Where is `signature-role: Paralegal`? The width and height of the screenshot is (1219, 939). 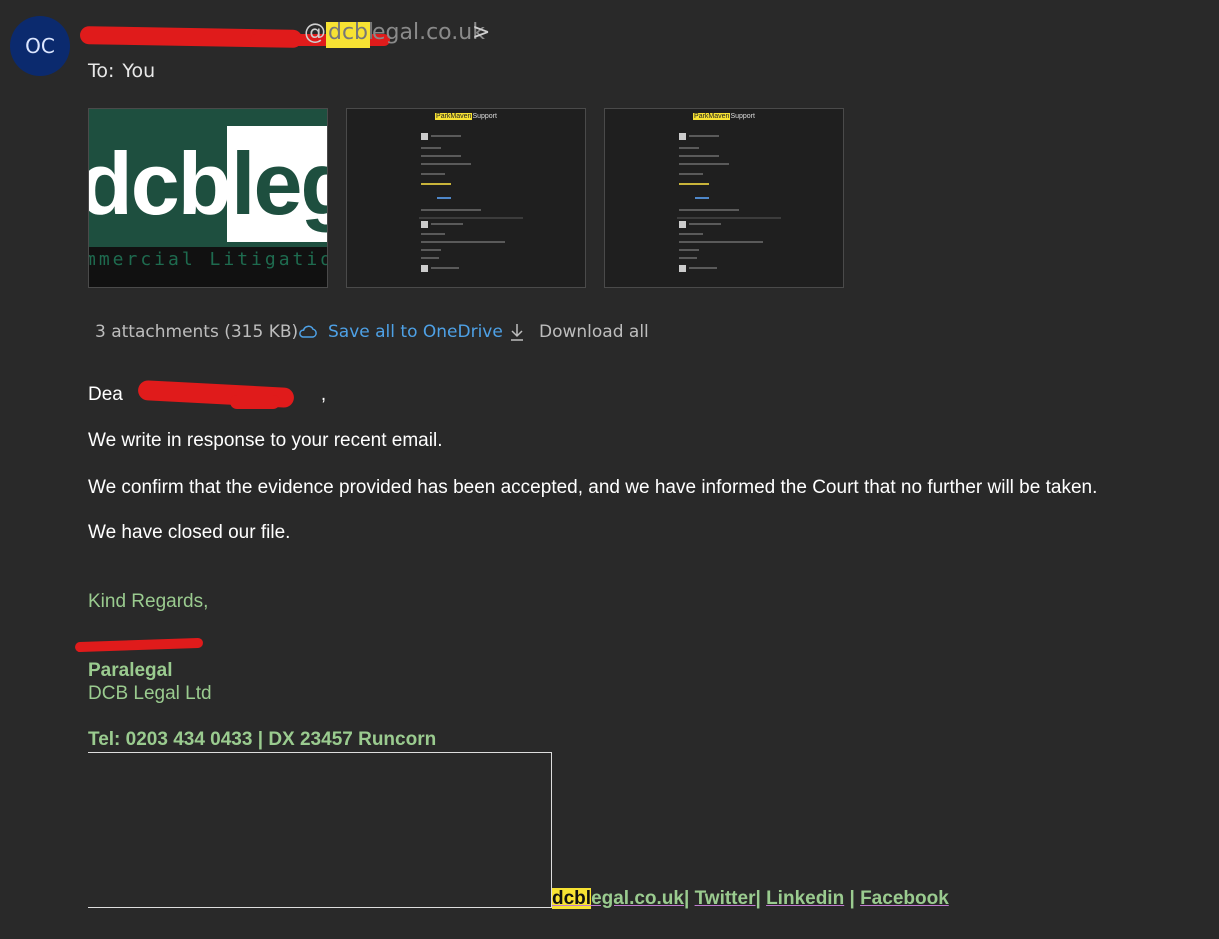
signature-role: Paralegal is located at coordinates (130, 670).